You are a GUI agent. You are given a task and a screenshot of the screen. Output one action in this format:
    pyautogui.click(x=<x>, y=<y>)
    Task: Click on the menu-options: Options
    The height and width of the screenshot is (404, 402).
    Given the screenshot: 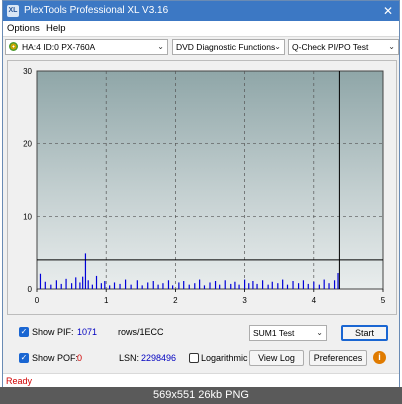 What is the action you would take?
    pyautogui.click(x=23, y=28)
    